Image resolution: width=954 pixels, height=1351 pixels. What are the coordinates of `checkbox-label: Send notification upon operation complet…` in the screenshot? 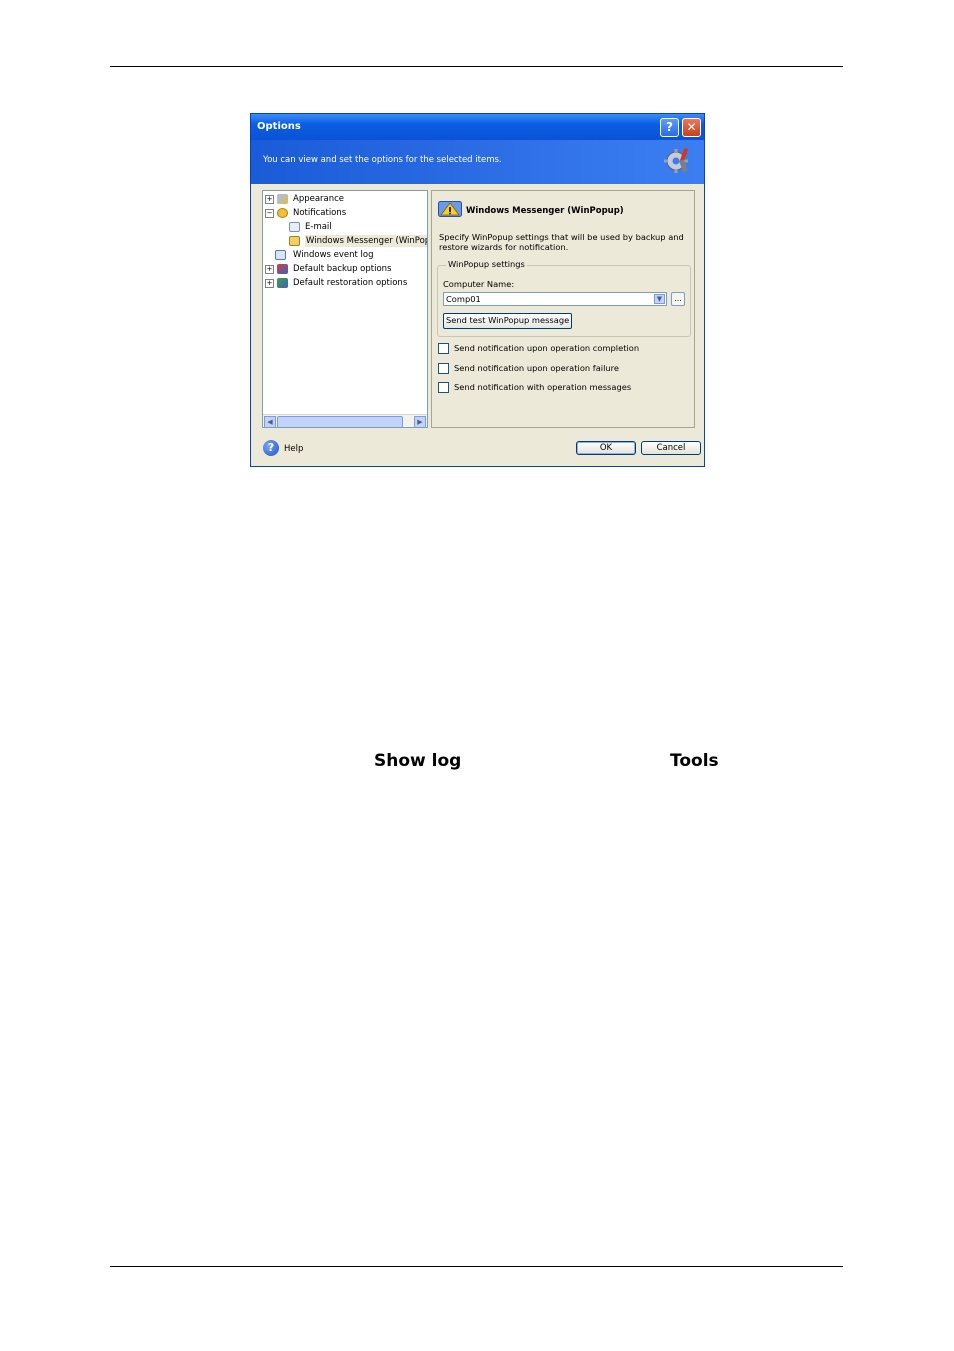 It's located at (547, 348).